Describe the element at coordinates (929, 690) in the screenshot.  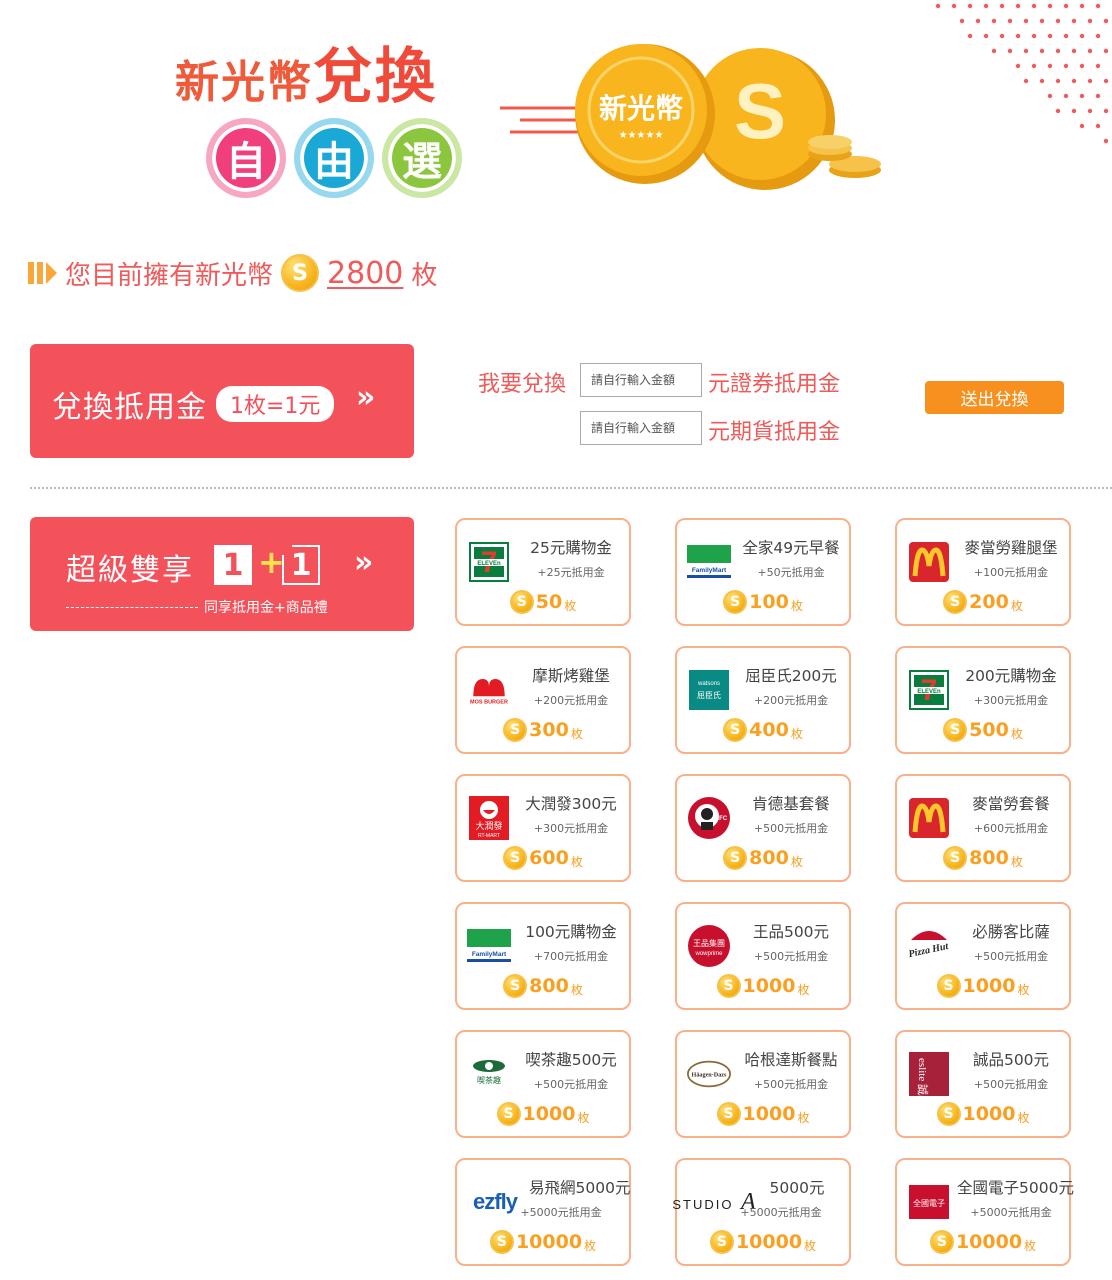
I see `7-eleven-logo: 7ELEVEn` at that location.